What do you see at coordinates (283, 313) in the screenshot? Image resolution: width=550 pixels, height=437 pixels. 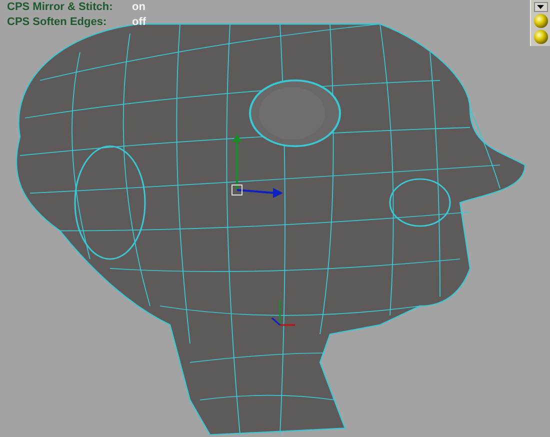 I see `axis-gizmo-icon` at bounding box center [283, 313].